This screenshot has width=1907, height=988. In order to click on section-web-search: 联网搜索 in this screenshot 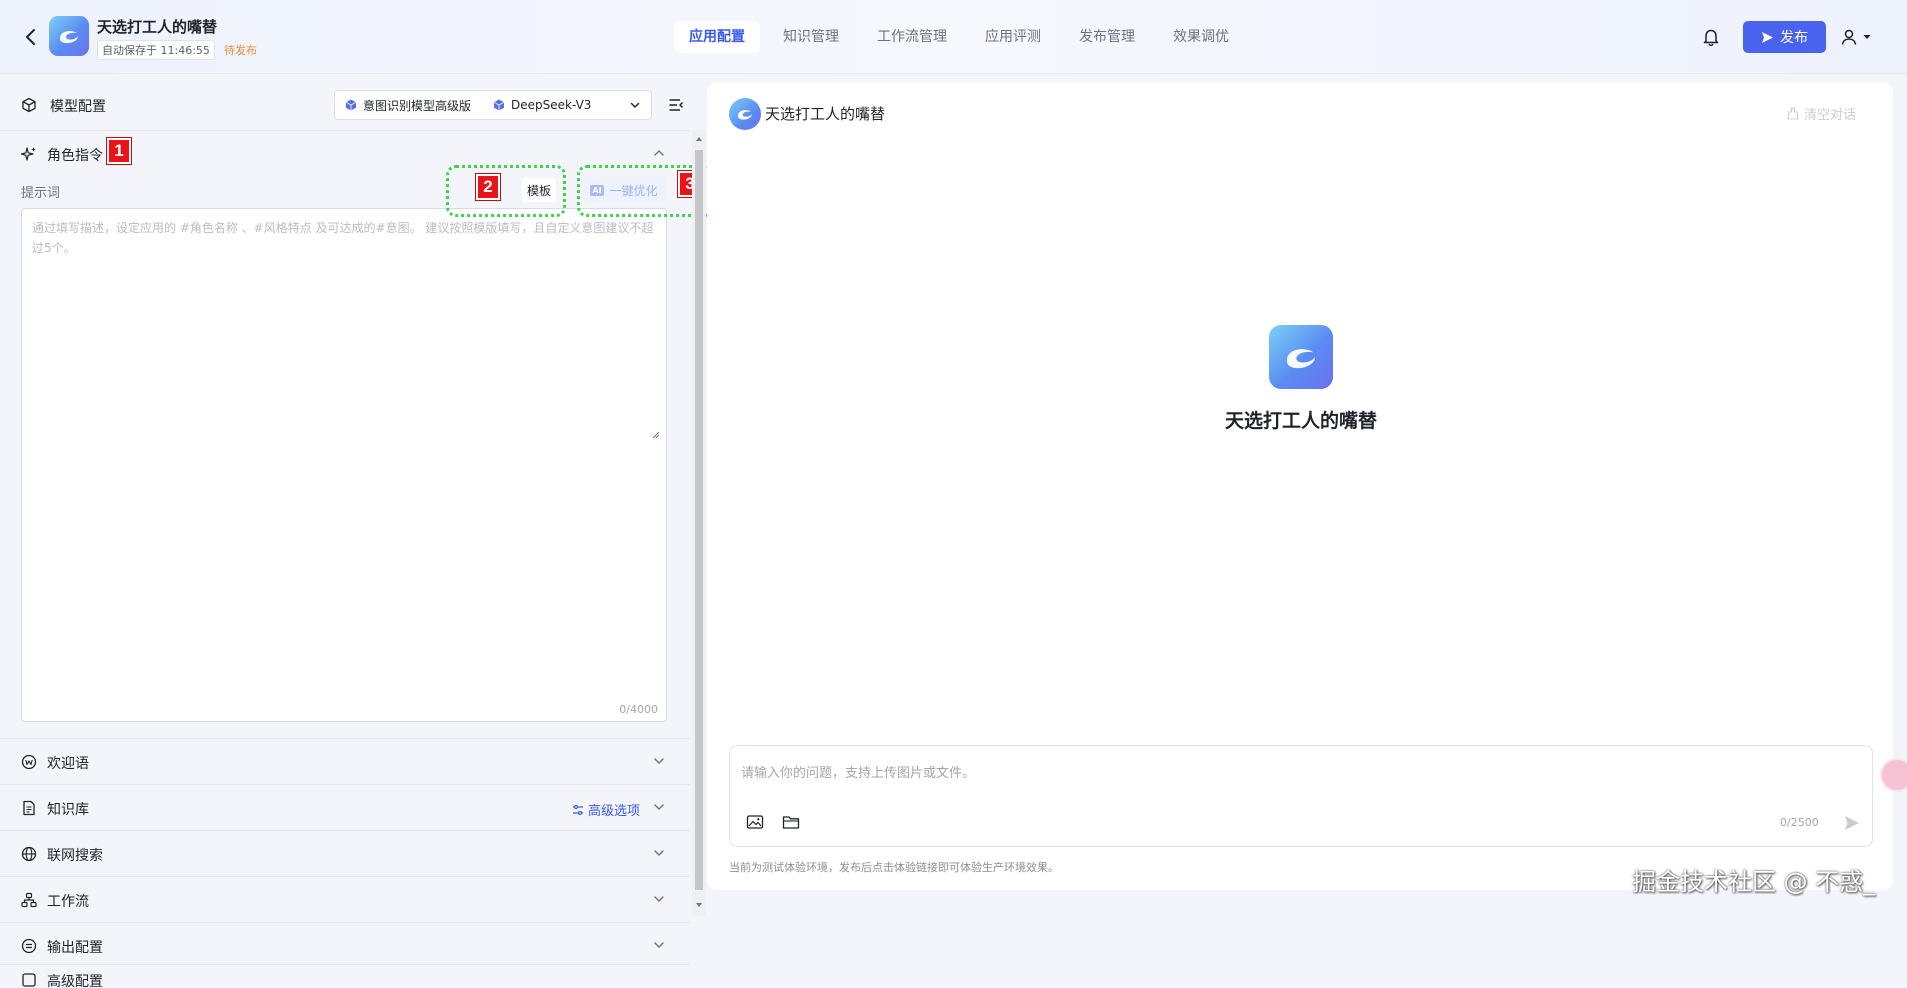, I will do `click(343, 854)`.